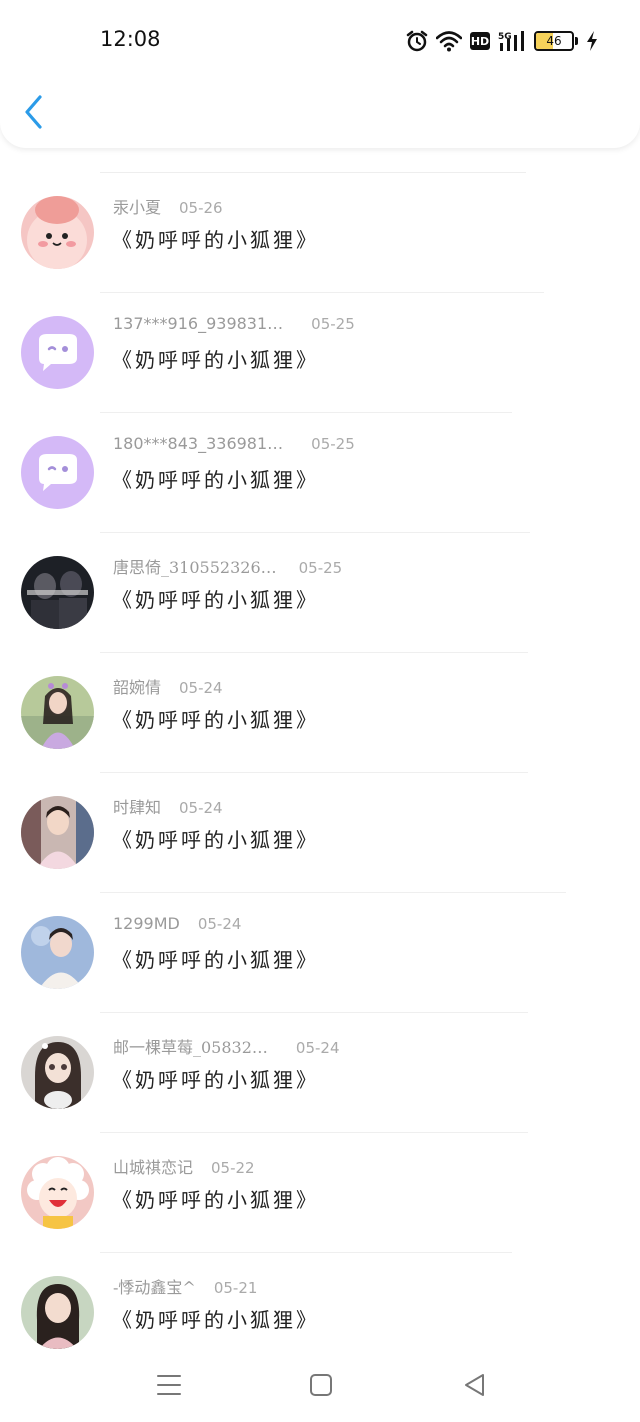 The image size is (640, 1422). What do you see at coordinates (320, 713) in the screenshot?
I see `list-item: 韶婉倩 05-24 《奶呼呼的小狐狸》` at bounding box center [320, 713].